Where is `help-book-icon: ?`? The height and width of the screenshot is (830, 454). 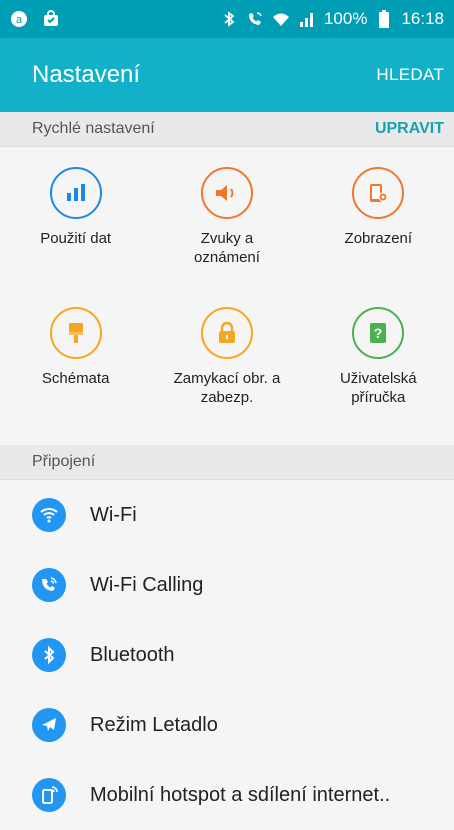 help-book-icon: ? is located at coordinates (378, 333).